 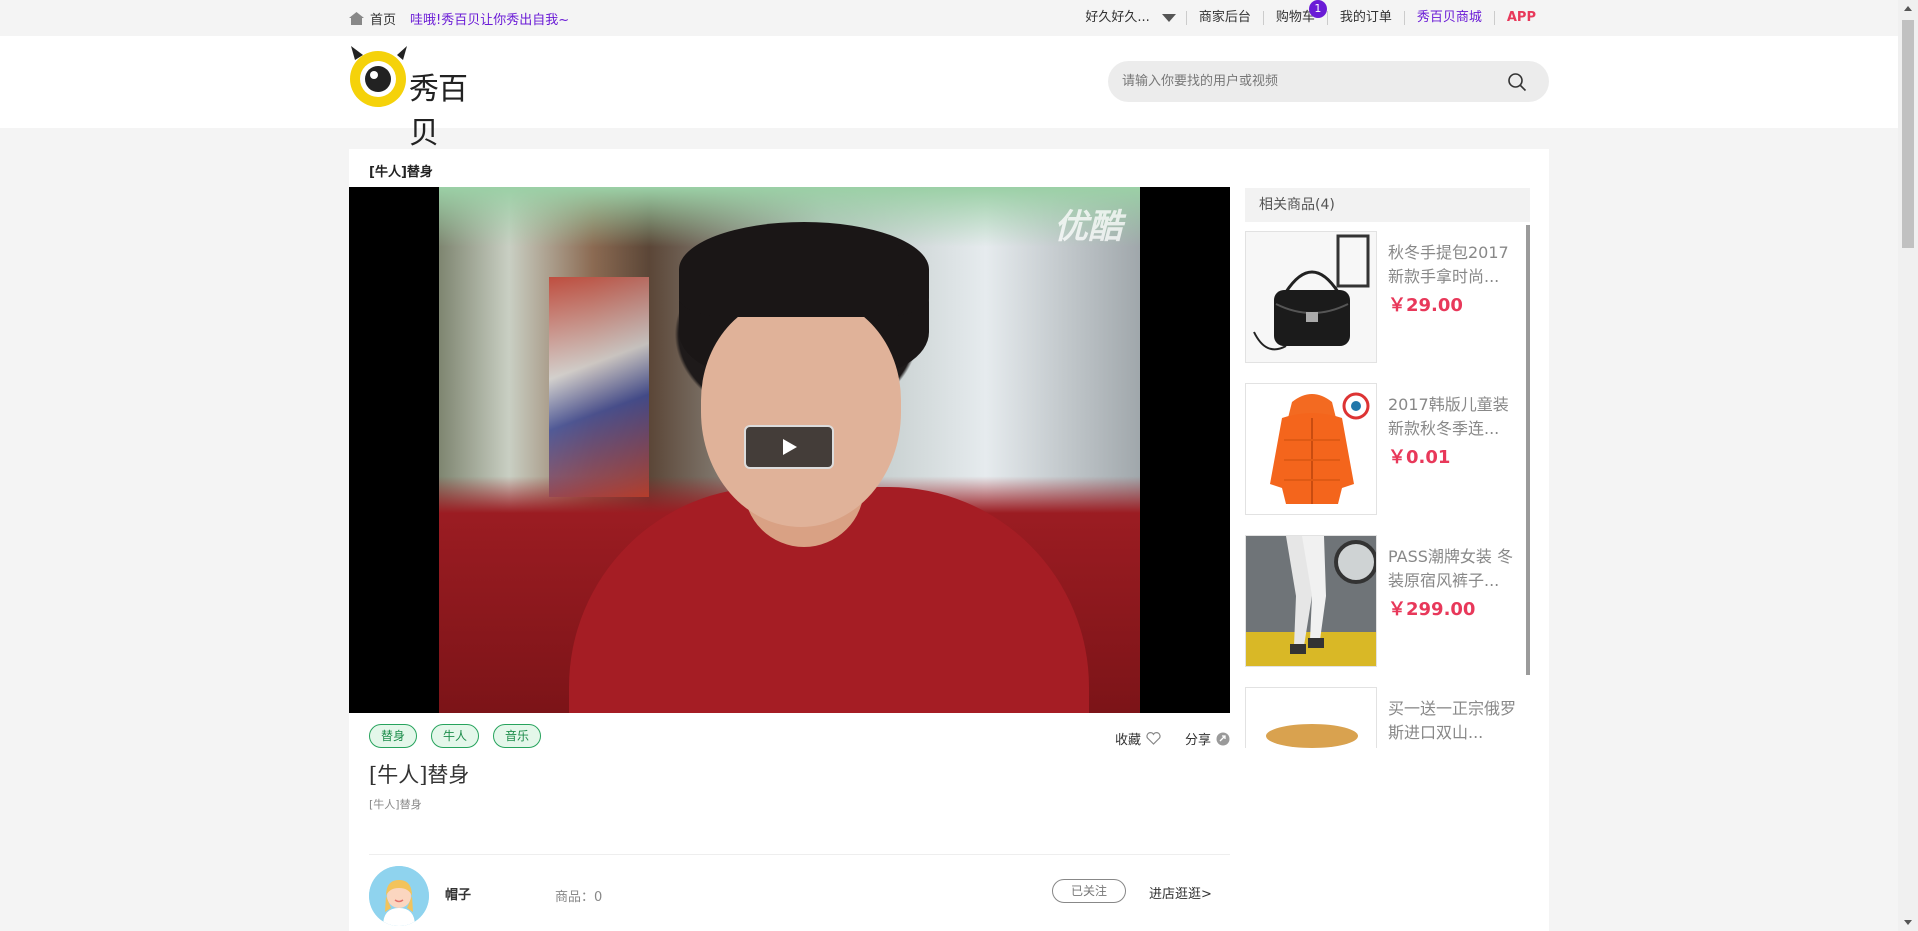 I want to click on video-description: [牛人]替身, so click(x=395, y=804).